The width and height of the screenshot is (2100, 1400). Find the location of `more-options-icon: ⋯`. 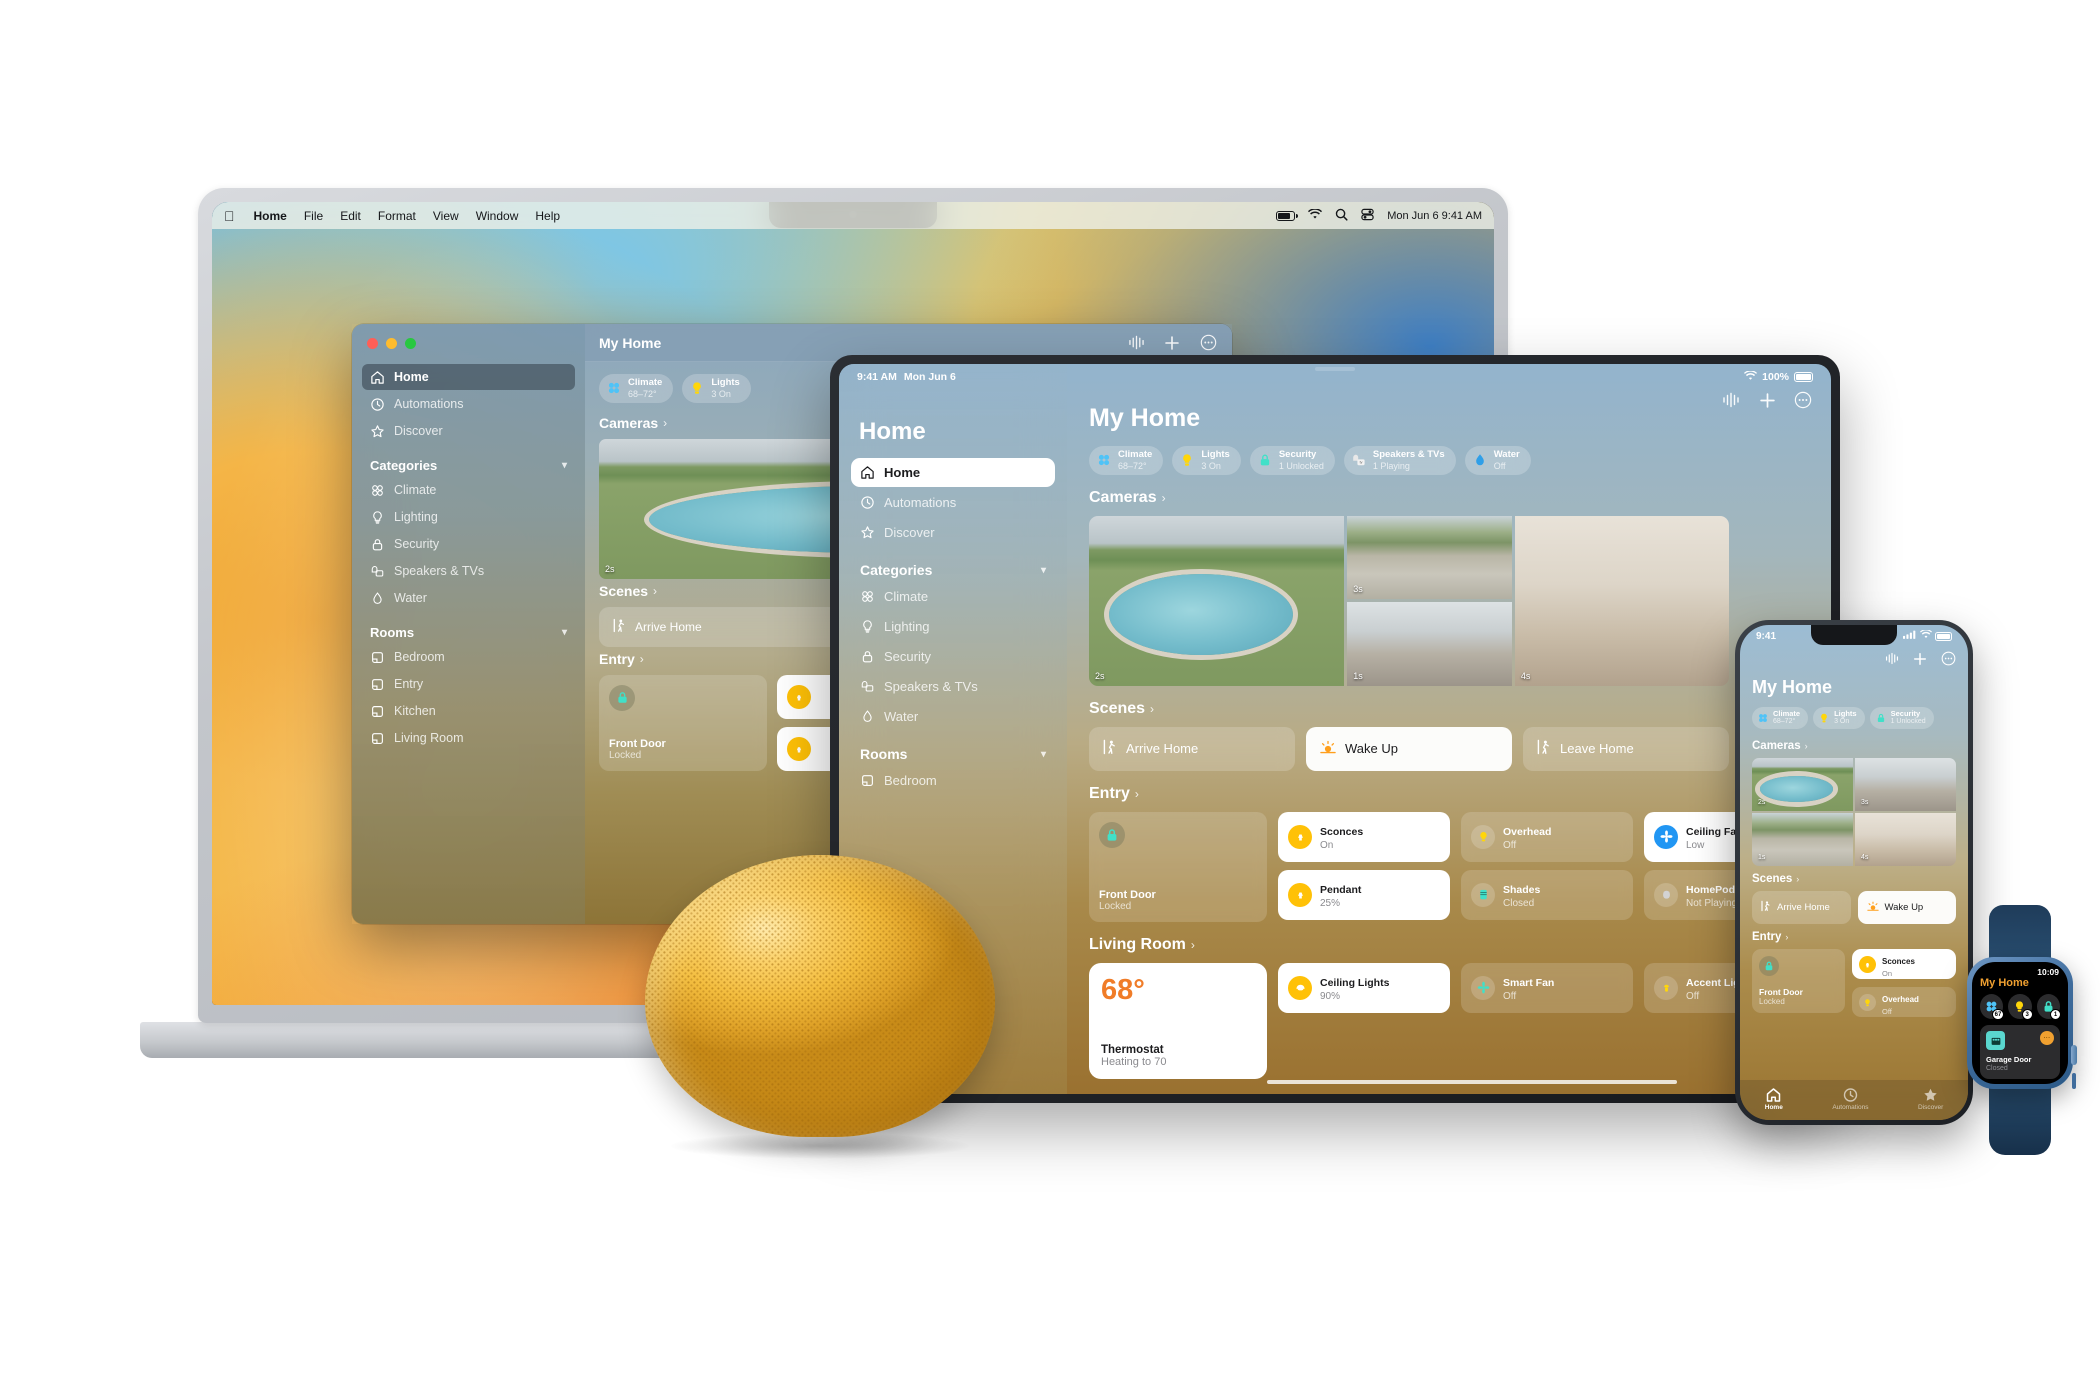

more-options-icon: ⋯ is located at coordinates (2047, 1038).